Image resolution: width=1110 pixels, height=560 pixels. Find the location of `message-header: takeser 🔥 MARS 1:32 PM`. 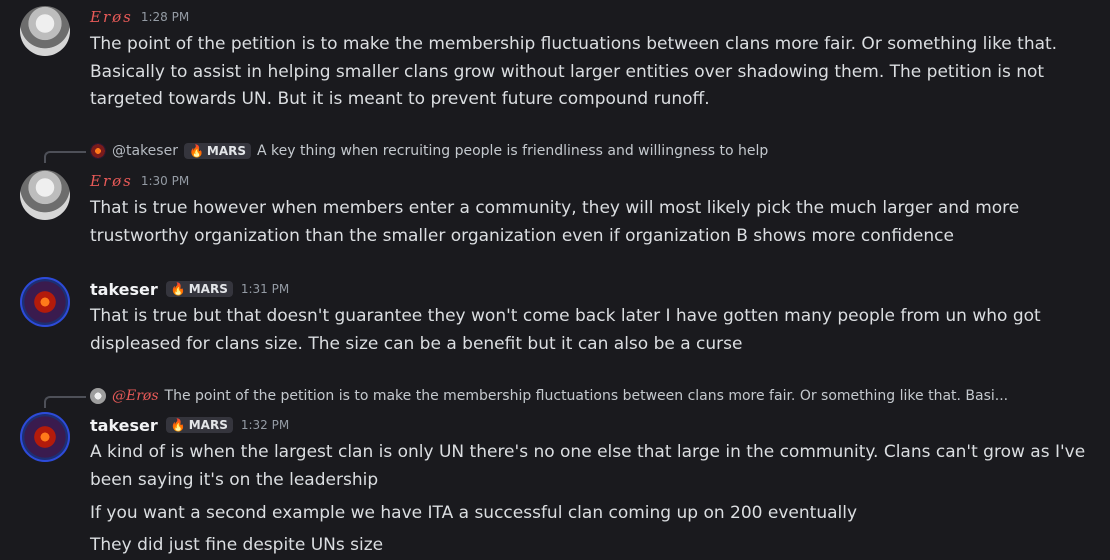

message-header: takeser 🔥 MARS 1:32 PM is located at coordinates (189, 425).